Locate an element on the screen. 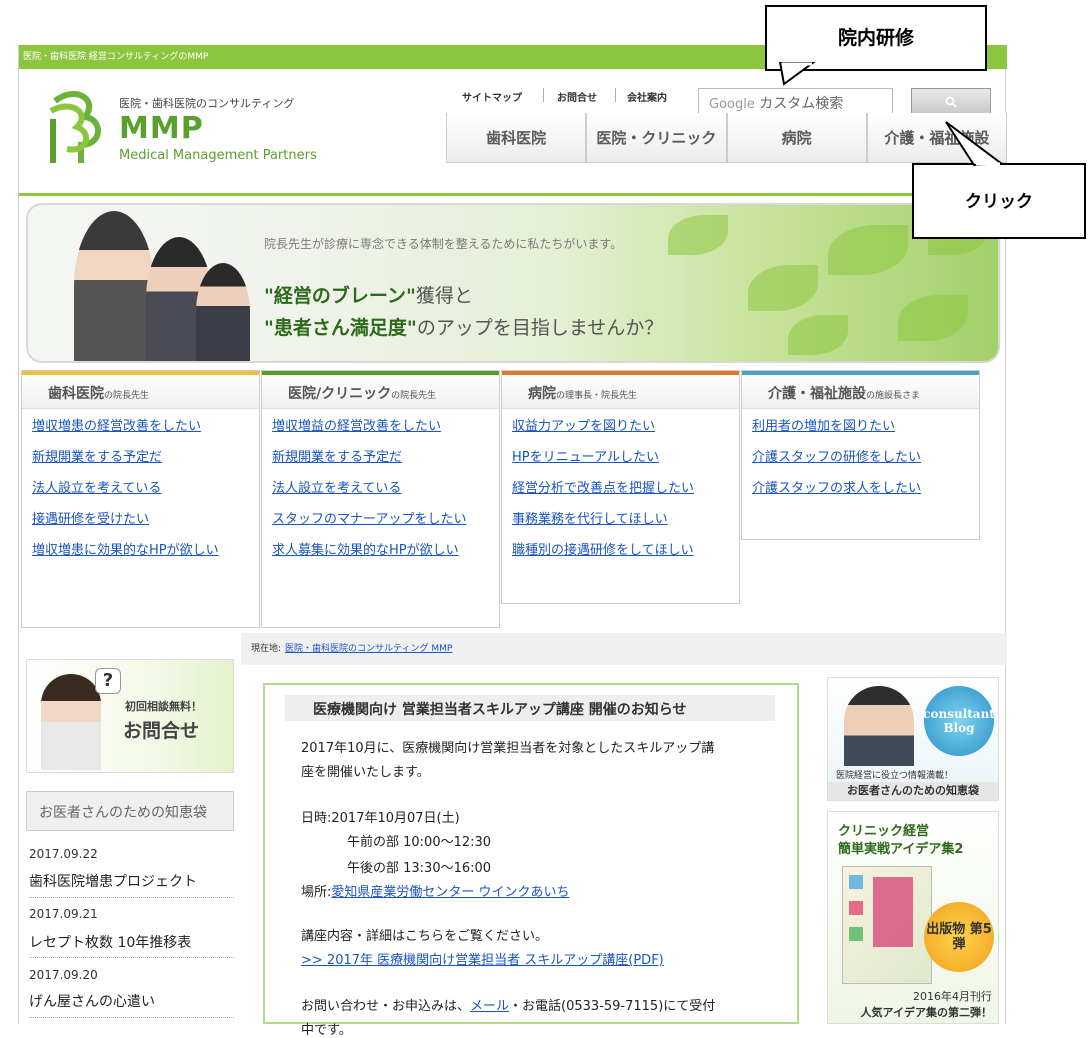 This screenshot has width=1089, height=1038. blog-footer: お医者さんのための知恵袋 is located at coordinates (913, 791).